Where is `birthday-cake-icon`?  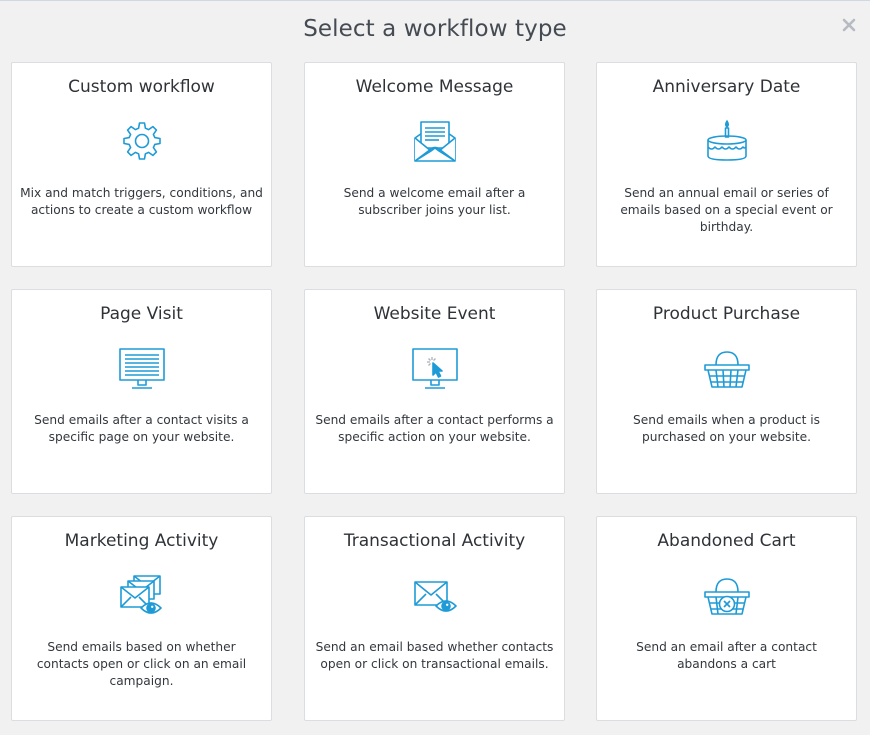 birthday-cake-icon is located at coordinates (726, 140).